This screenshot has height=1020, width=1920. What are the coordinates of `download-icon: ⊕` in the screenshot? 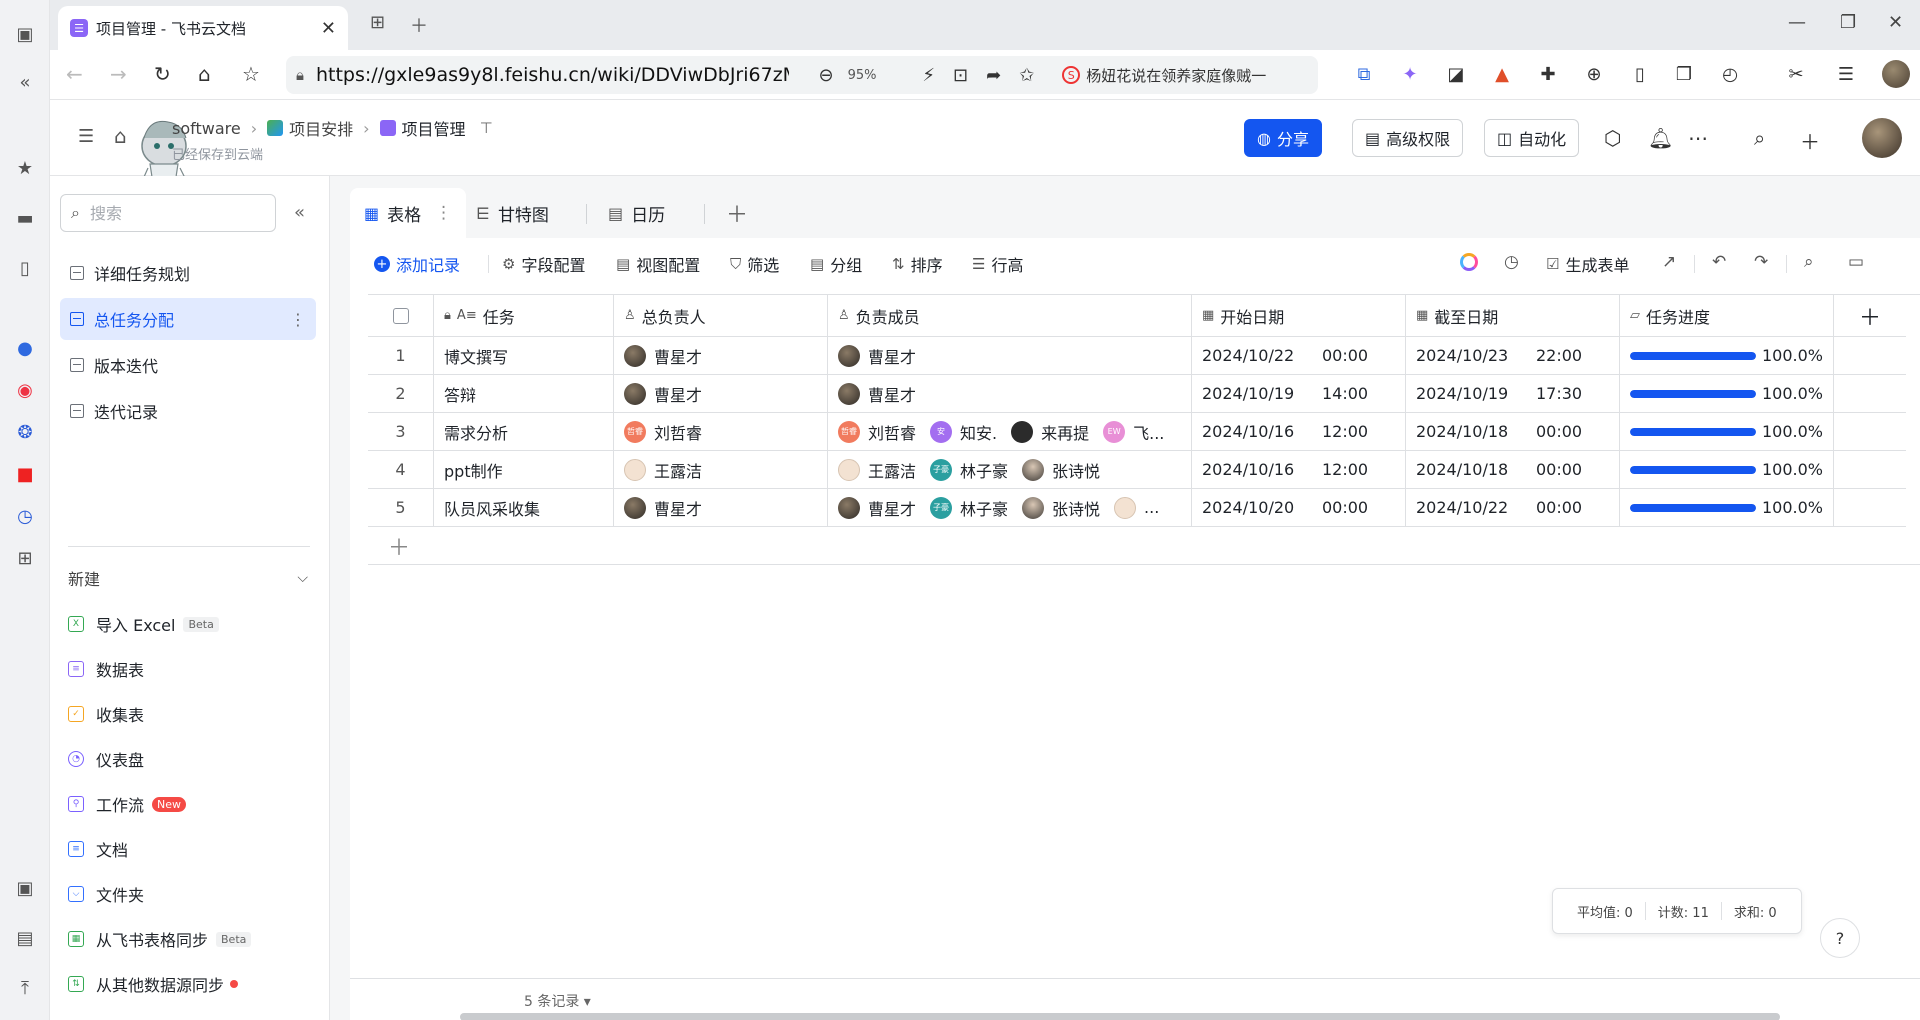 It's located at (1594, 74).